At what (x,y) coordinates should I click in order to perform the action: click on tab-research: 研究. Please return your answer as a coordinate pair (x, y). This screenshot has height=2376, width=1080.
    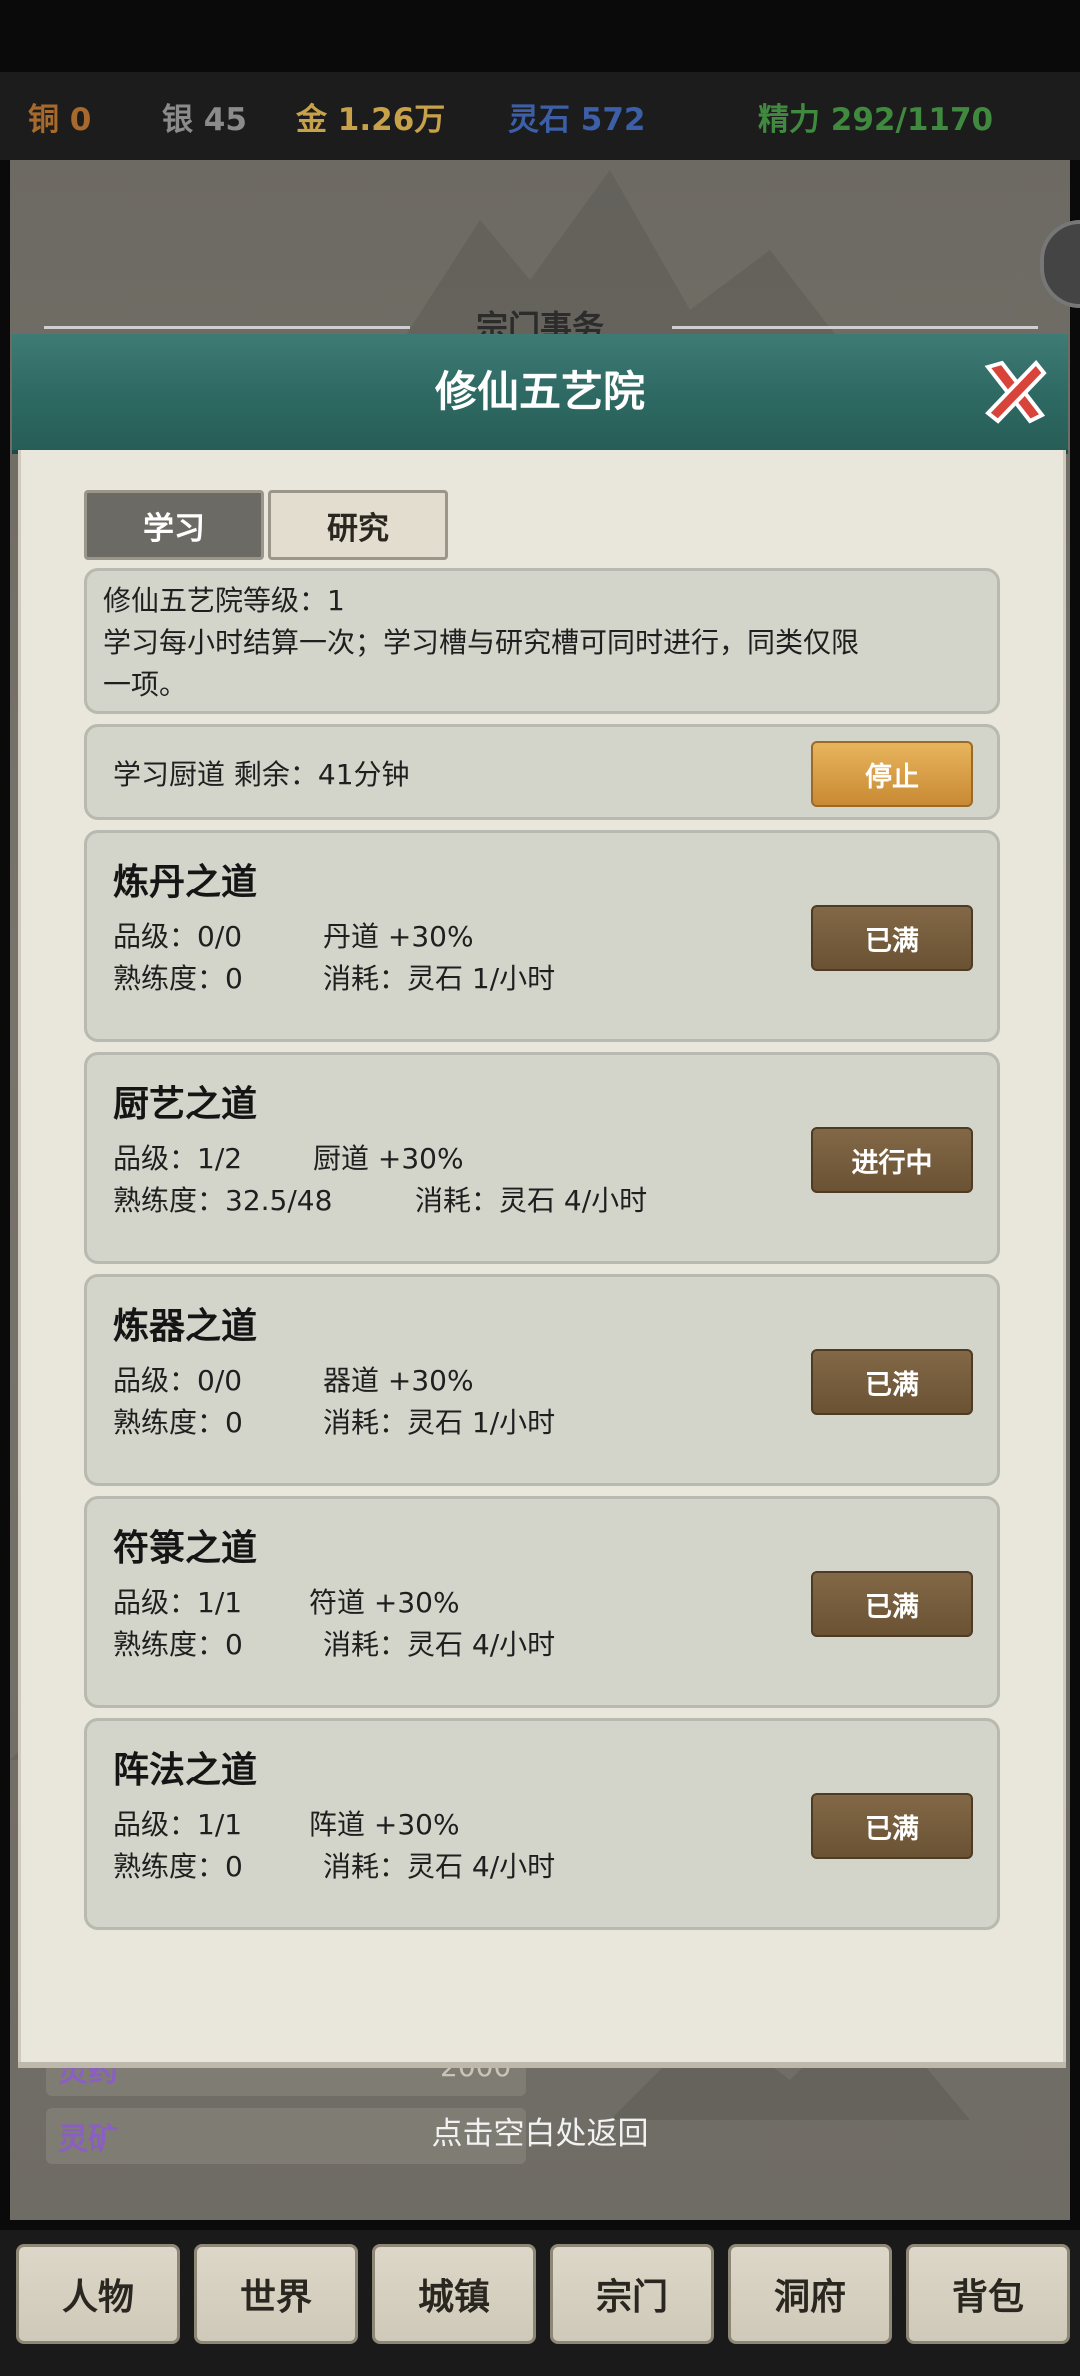
    Looking at the image, I should click on (358, 525).